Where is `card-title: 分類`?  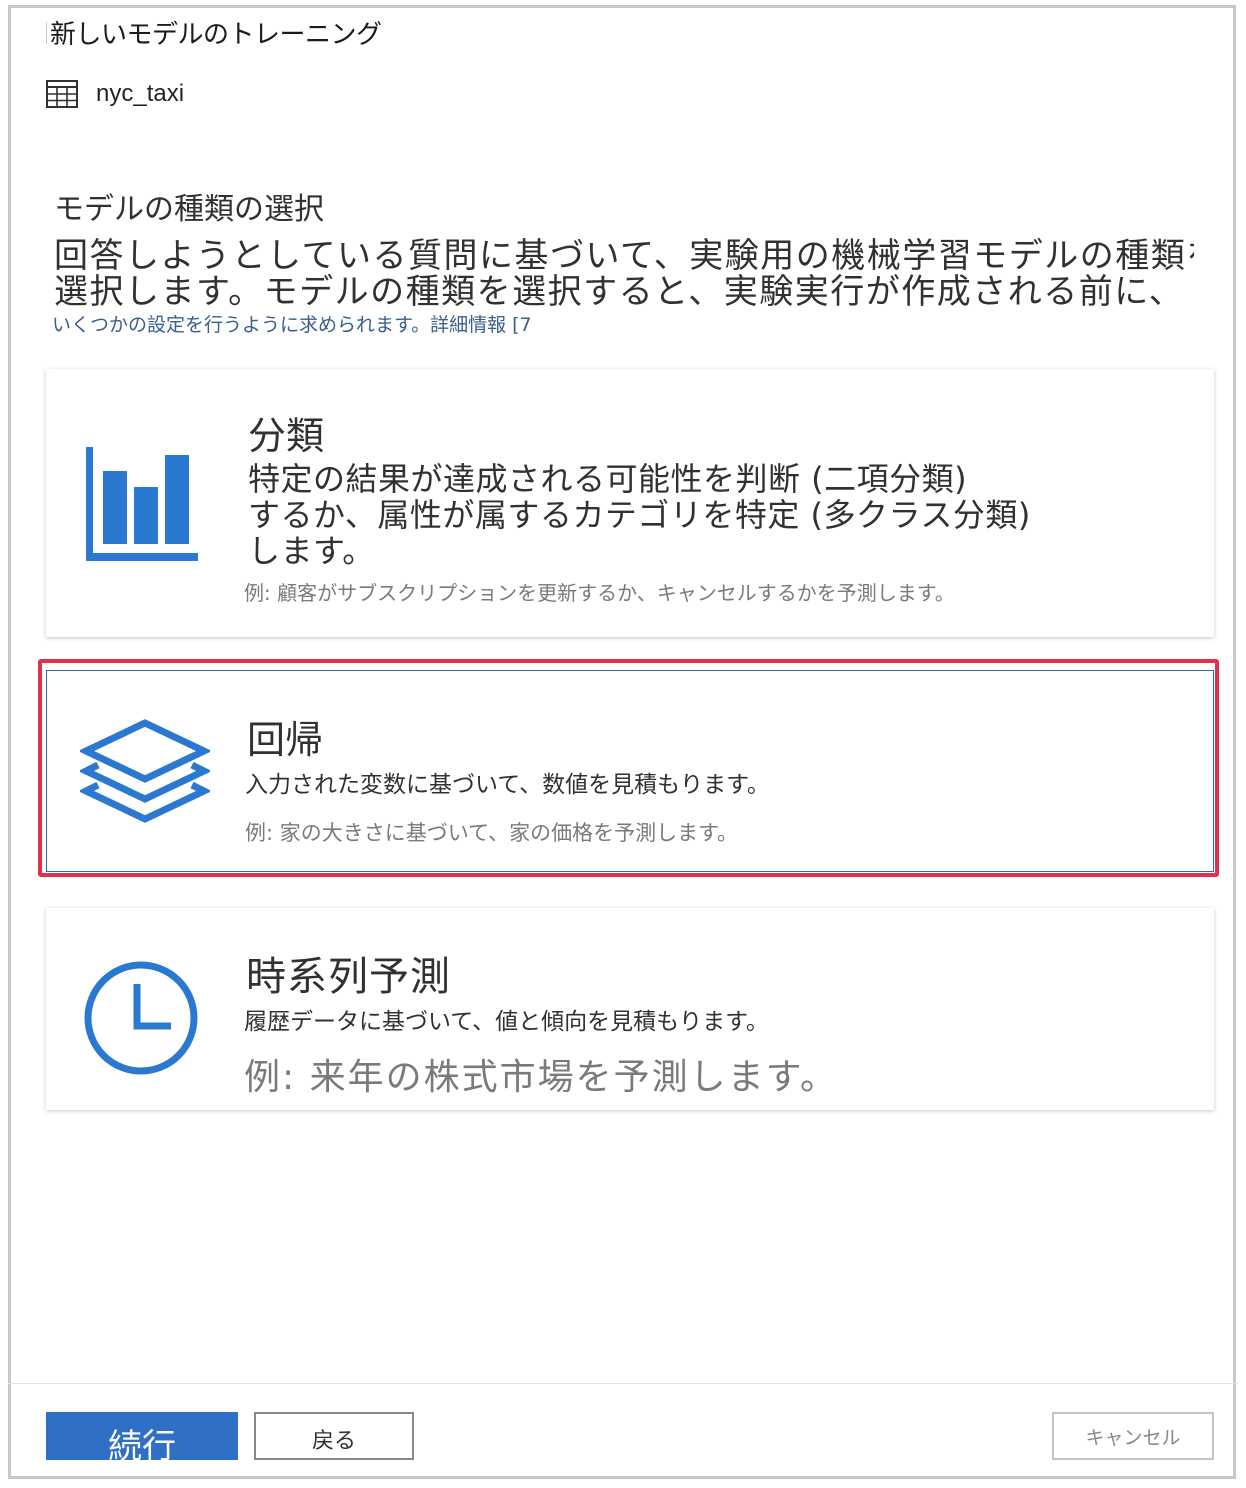
card-title: 分類 is located at coordinates (286, 436).